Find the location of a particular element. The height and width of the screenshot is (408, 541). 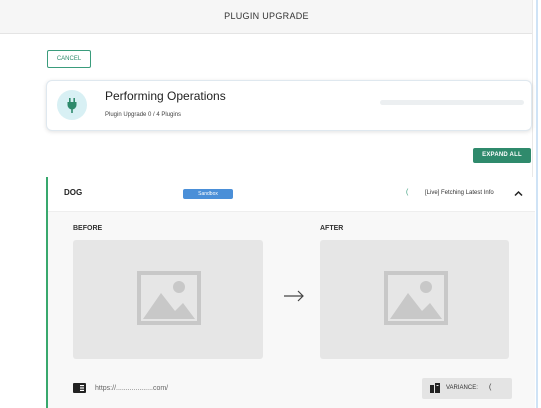

environment-badge: Sandbox is located at coordinates (208, 194).